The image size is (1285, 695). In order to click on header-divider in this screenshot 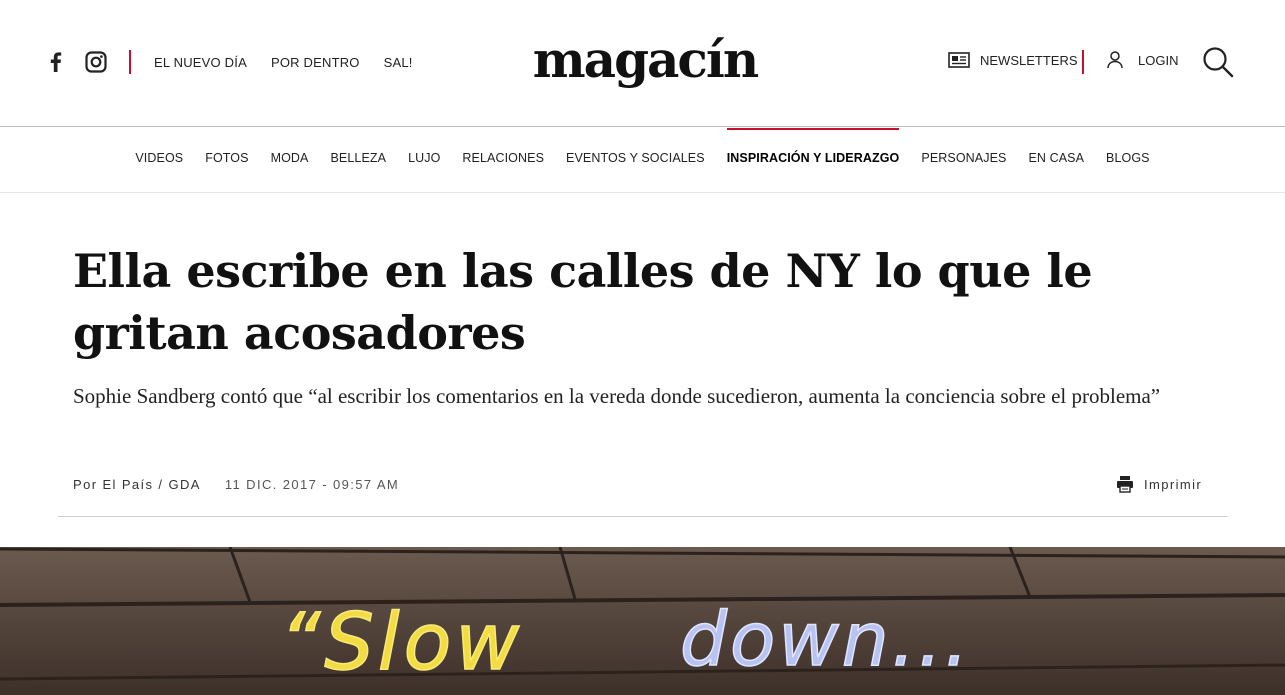, I will do `click(130, 62)`.